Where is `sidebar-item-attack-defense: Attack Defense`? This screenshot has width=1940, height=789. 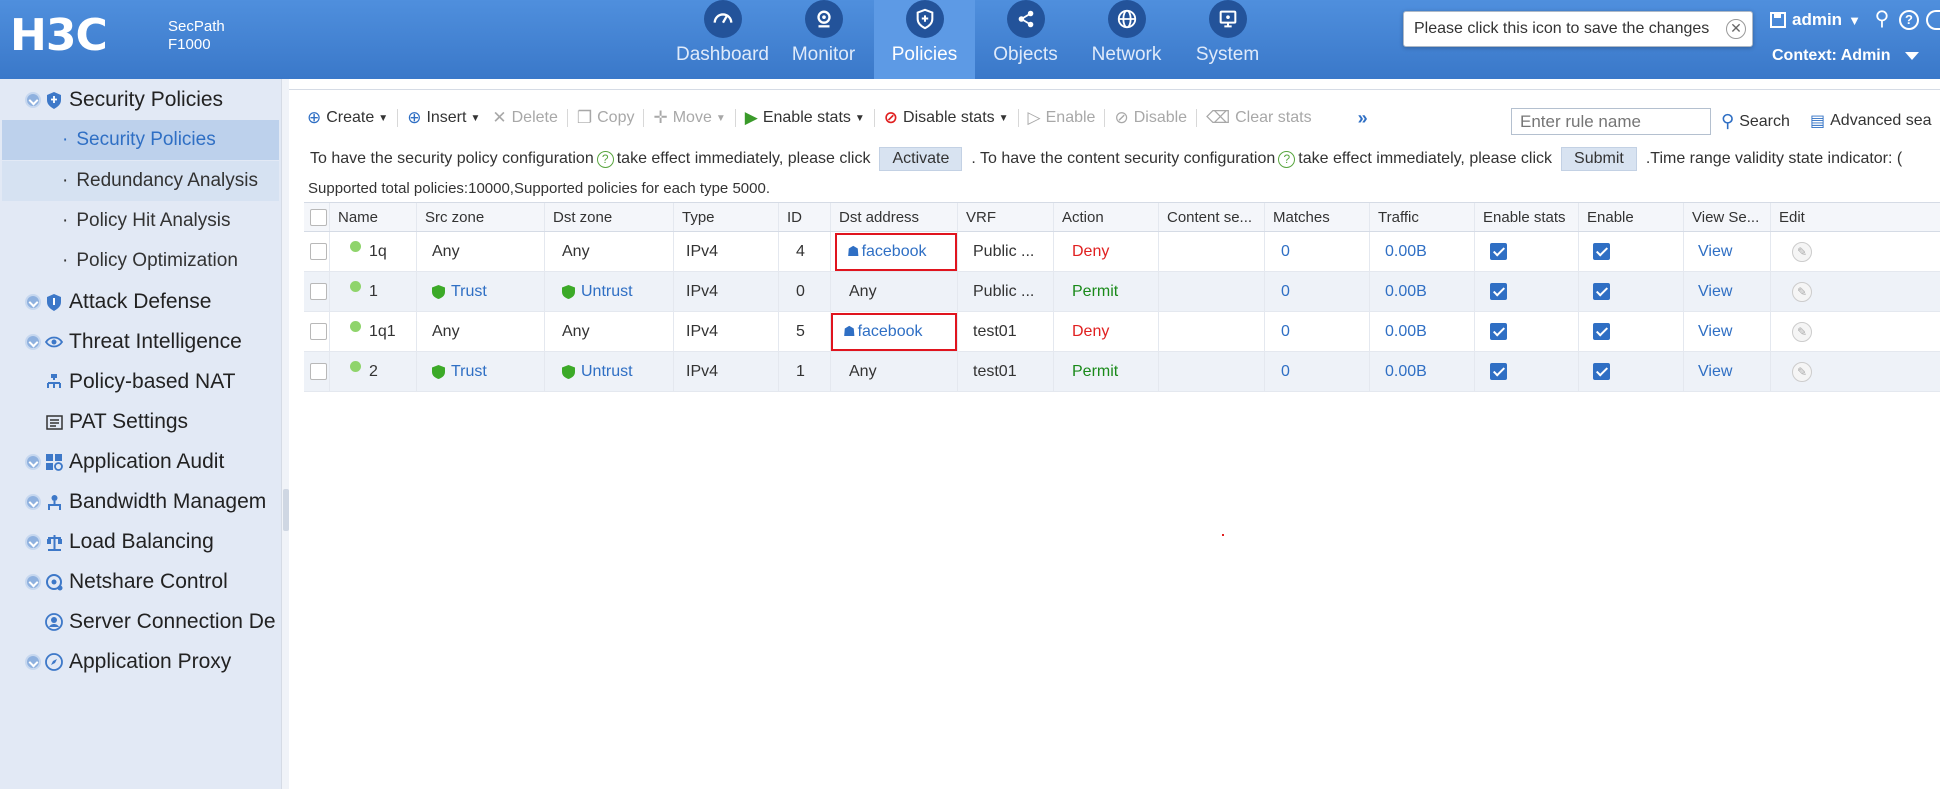 sidebar-item-attack-defense: Attack Defense is located at coordinates (140, 302).